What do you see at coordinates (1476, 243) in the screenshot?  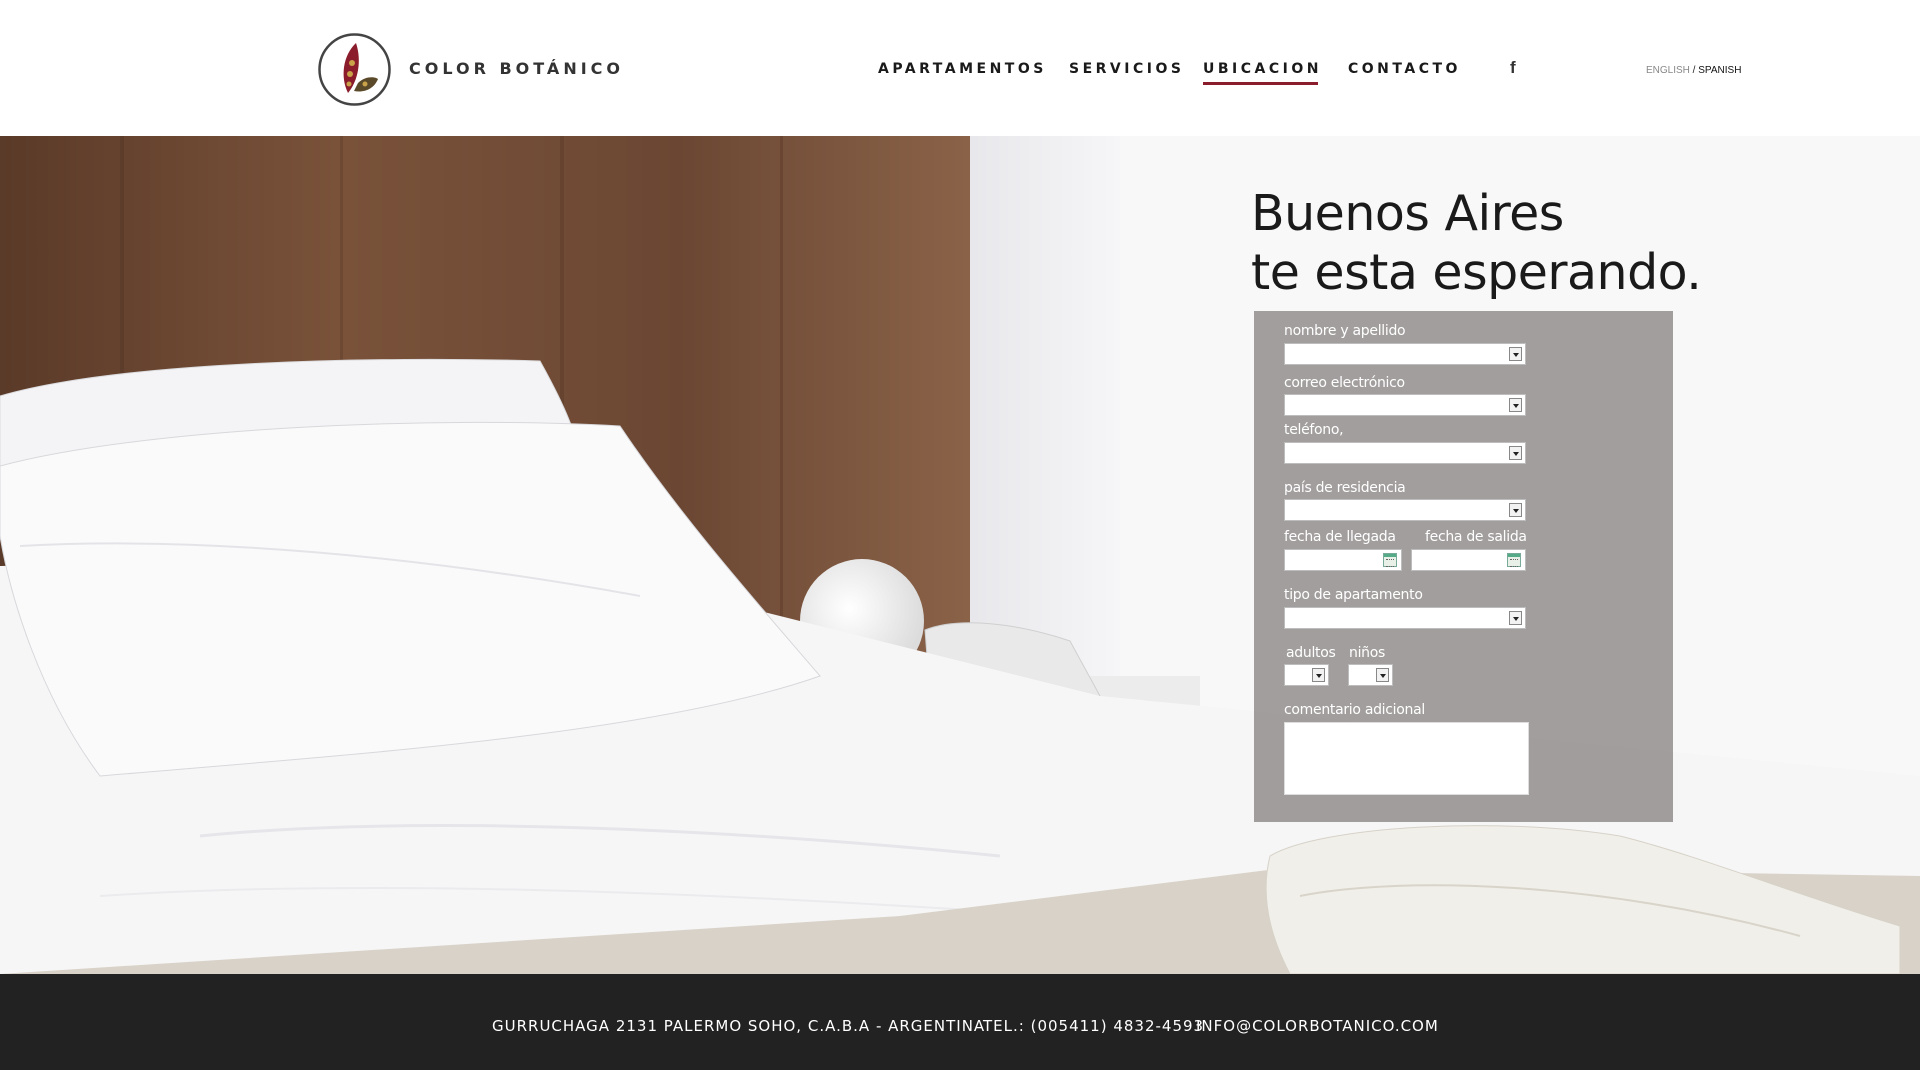 I see `hero-headline: Buenos Aires te esta esperando.` at bounding box center [1476, 243].